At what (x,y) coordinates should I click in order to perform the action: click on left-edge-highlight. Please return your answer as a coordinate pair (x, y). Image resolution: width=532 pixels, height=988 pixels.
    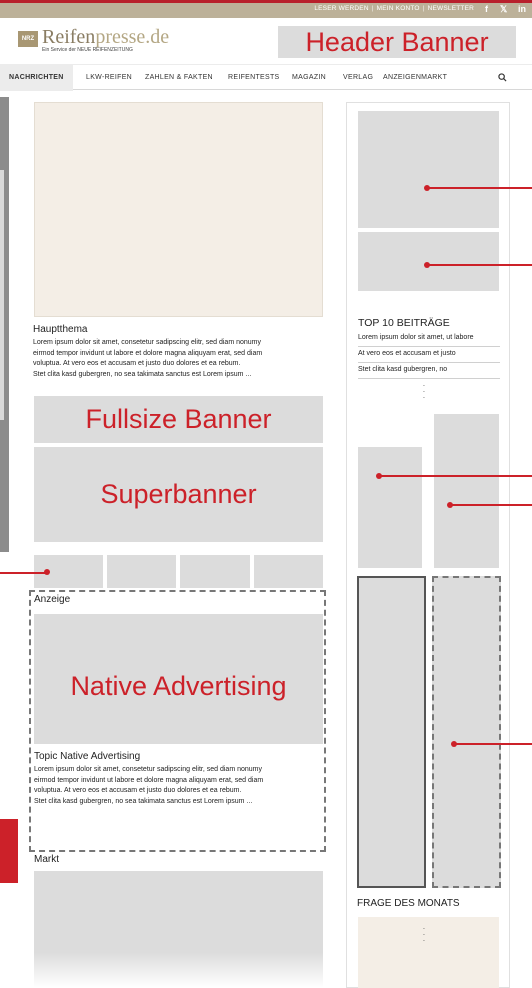
    Looking at the image, I should click on (2, 295).